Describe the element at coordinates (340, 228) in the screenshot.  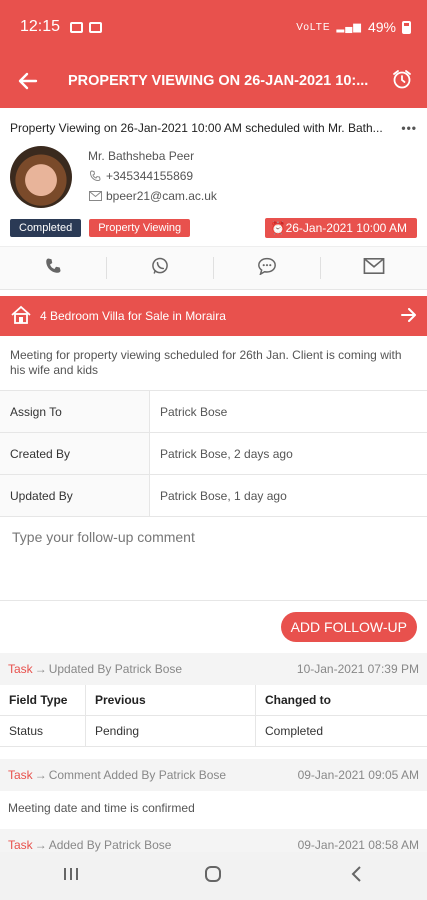
I see `datetime-badge: ⏰26-Jan-2021 10:00 AM` at that location.